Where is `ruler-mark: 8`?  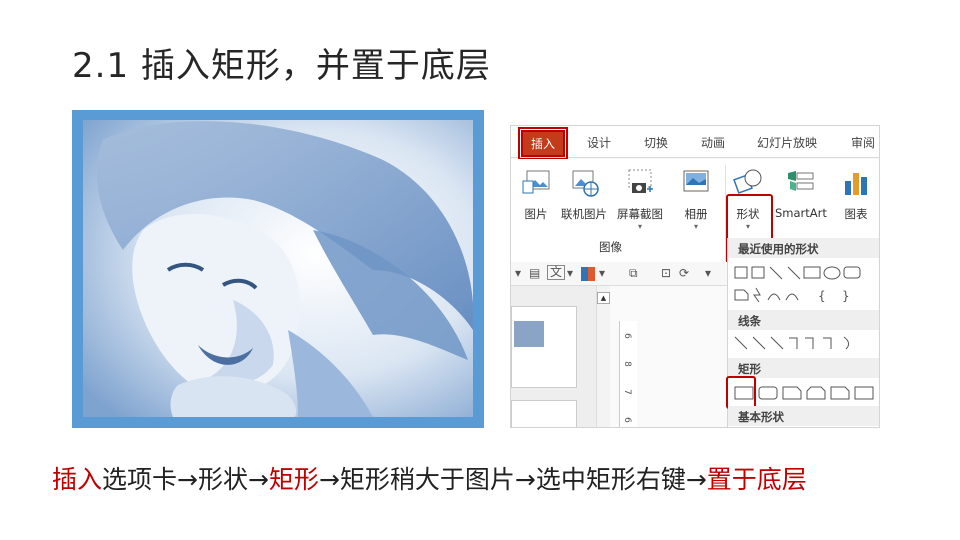 ruler-mark: 8 is located at coordinates (626, 364).